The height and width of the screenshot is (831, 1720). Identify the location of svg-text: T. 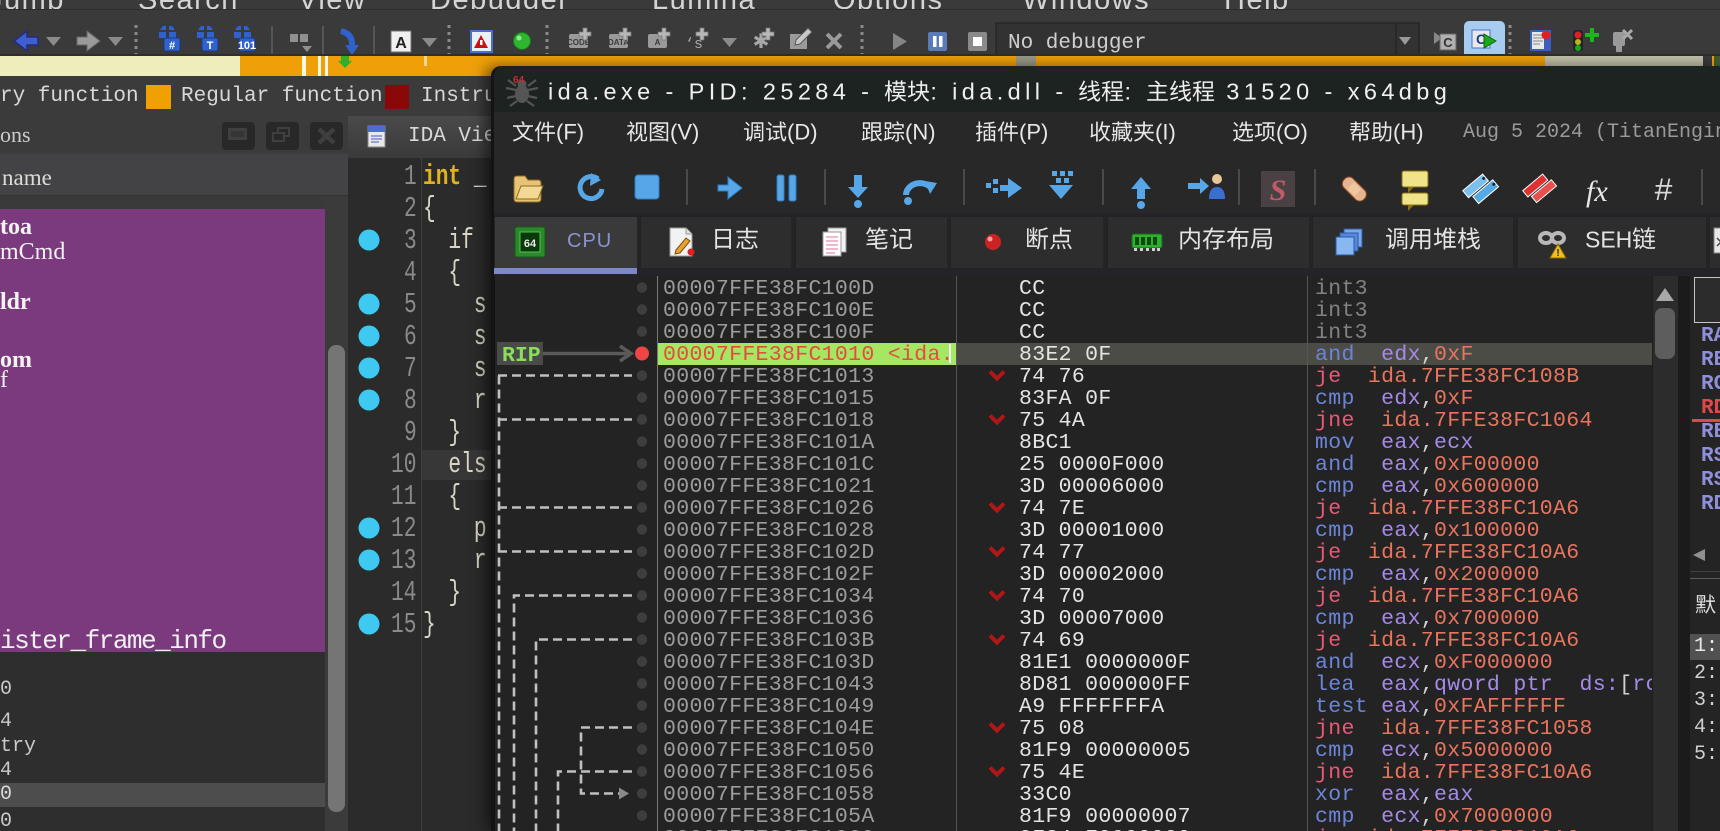
(210, 46).